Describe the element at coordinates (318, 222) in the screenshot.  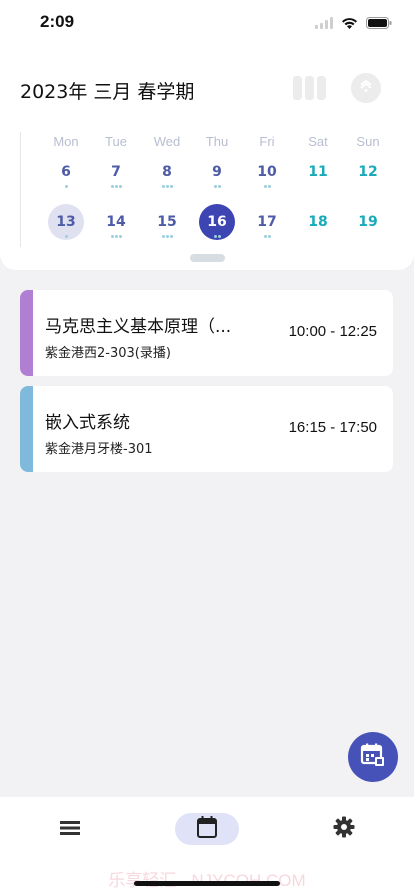
I see `calendar-day: 18` at that location.